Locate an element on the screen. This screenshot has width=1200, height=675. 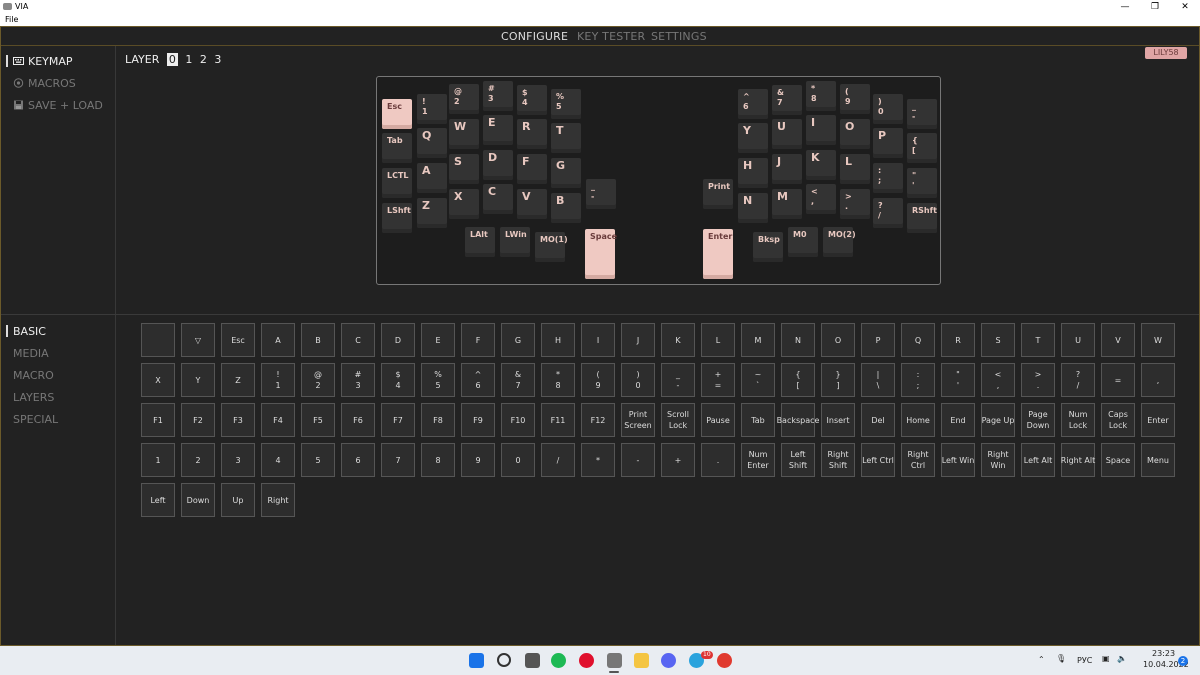
keycode-button is located at coordinates (158, 340).